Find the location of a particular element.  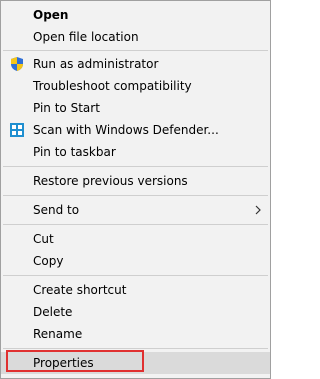

menu-item-label: Cut is located at coordinates (43, 239).